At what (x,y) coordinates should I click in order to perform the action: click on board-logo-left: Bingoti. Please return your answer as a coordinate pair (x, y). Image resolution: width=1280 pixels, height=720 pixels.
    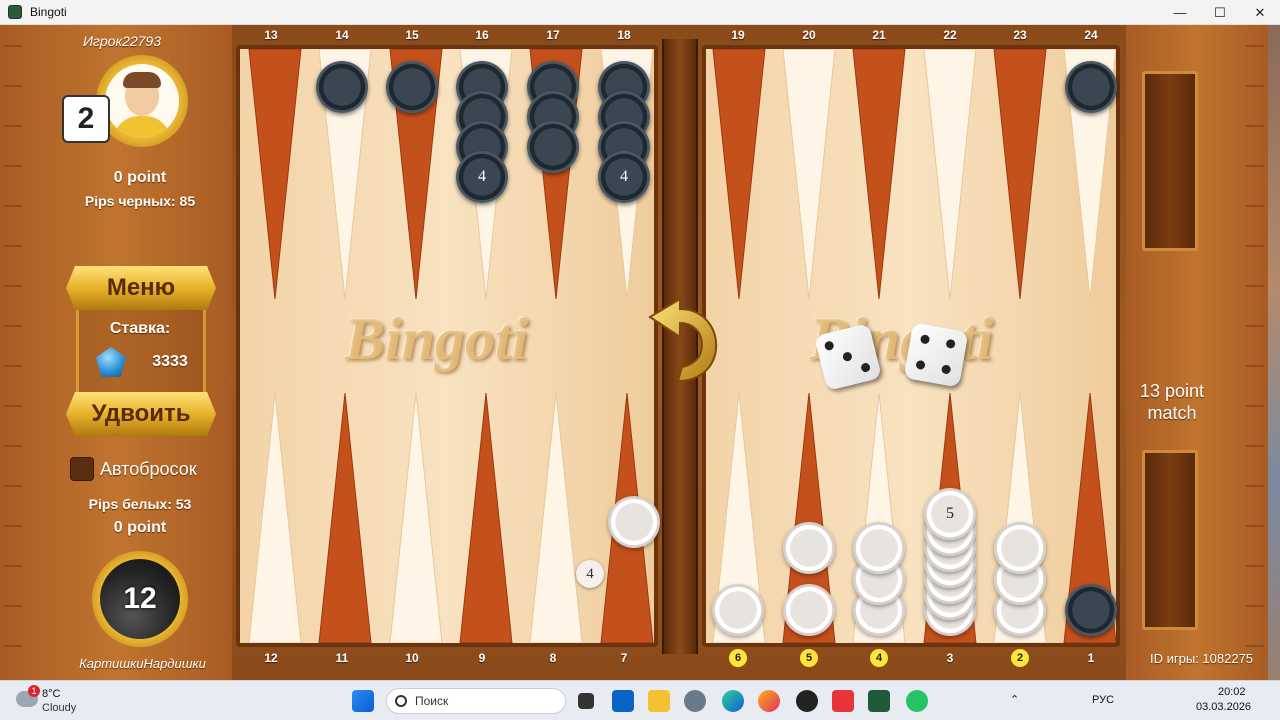
    Looking at the image, I should click on (437, 339).